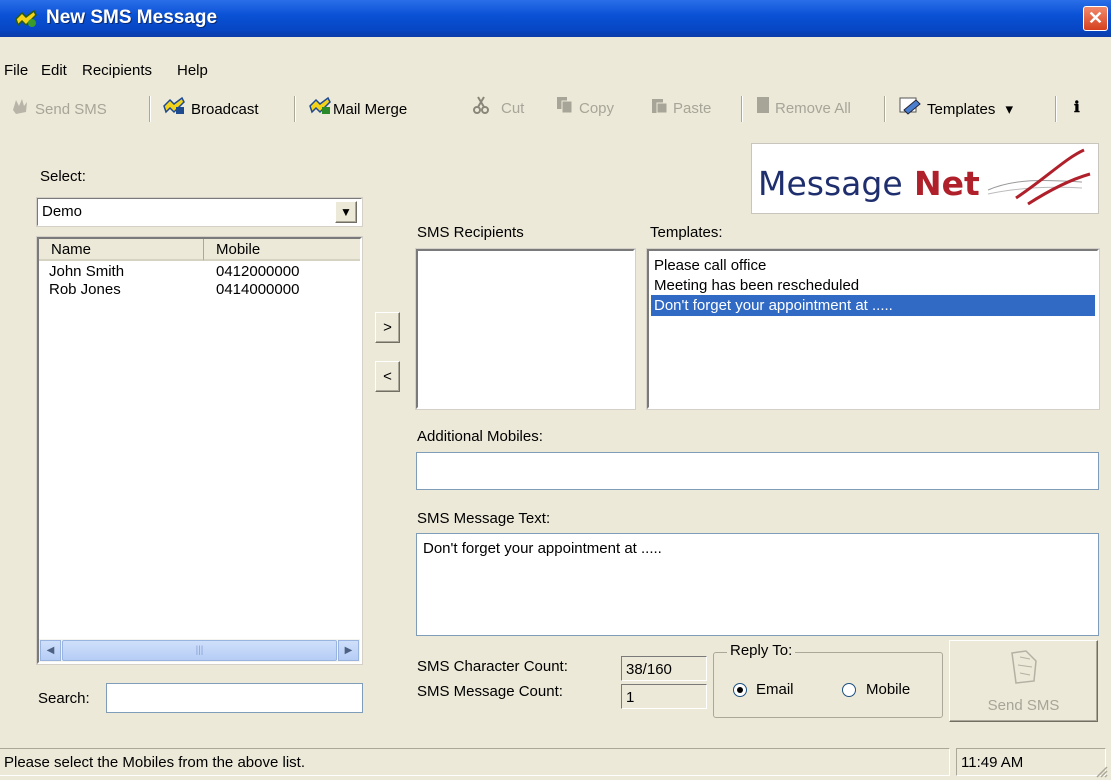 The height and width of the screenshot is (780, 1111). I want to click on toolbar-cut-label: Cut, so click(513, 108).